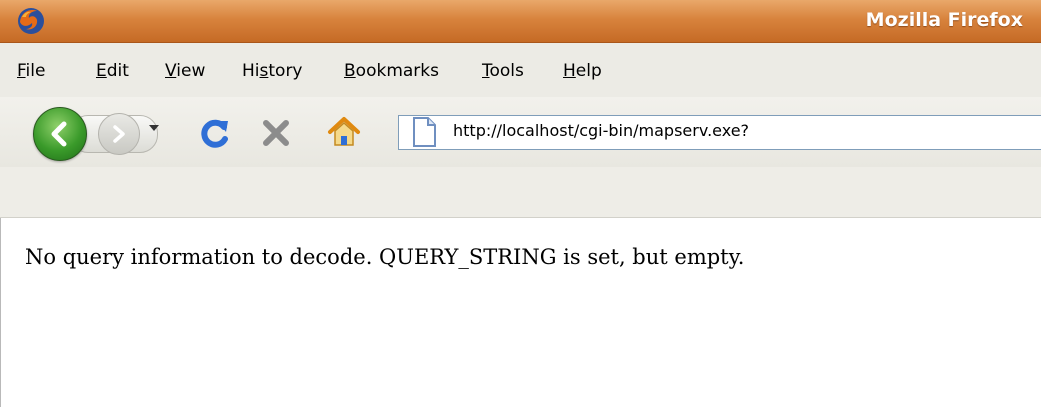  I want to click on home-icon, so click(344, 131).